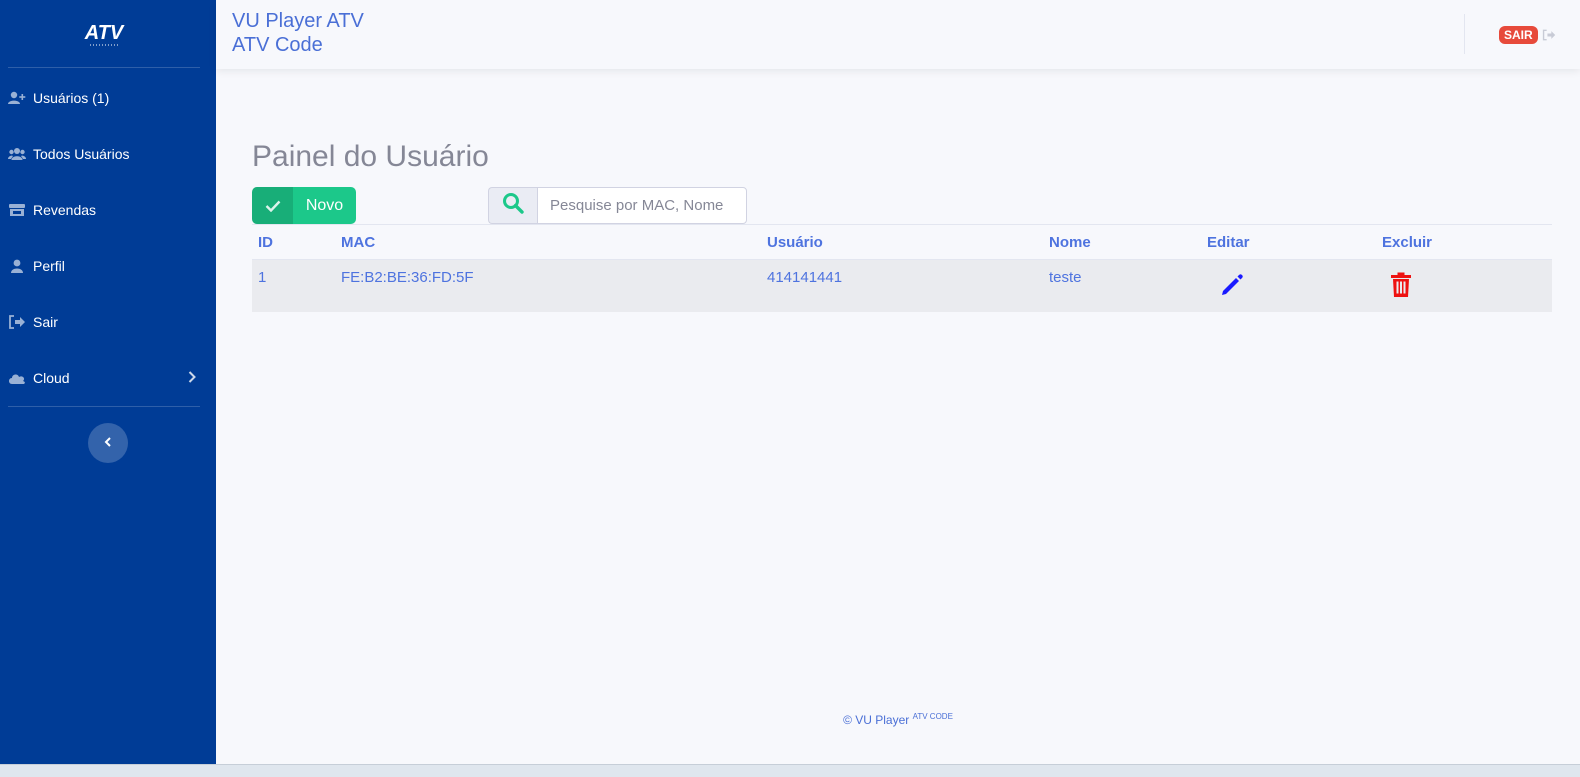  What do you see at coordinates (1518, 35) in the screenshot?
I see `logout-badge: SAIR` at bounding box center [1518, 35].